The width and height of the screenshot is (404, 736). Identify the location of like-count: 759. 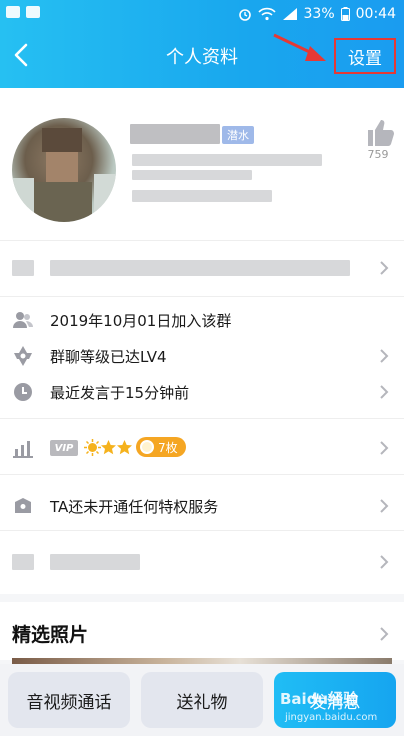
(378, 154).